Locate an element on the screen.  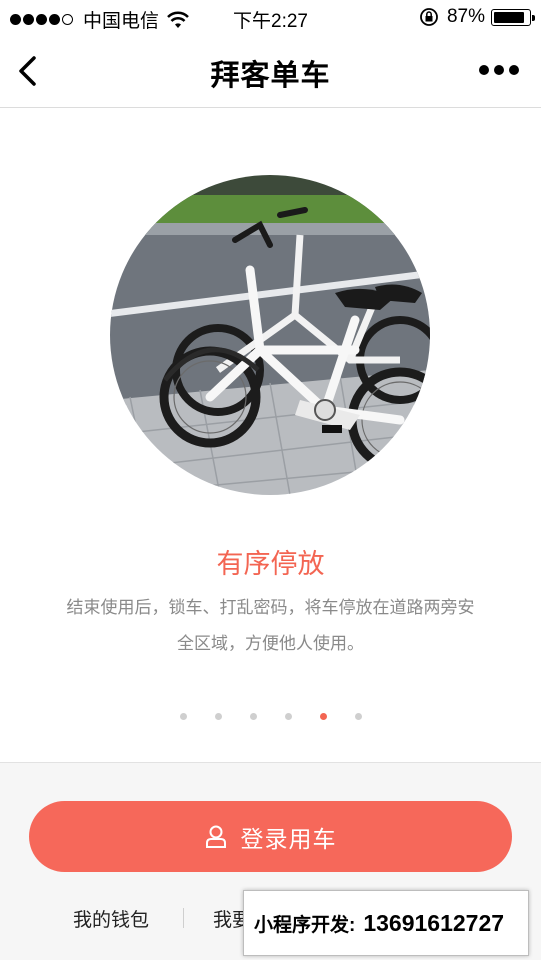
battery-percent: 87% is located at coordinates (465, 16).